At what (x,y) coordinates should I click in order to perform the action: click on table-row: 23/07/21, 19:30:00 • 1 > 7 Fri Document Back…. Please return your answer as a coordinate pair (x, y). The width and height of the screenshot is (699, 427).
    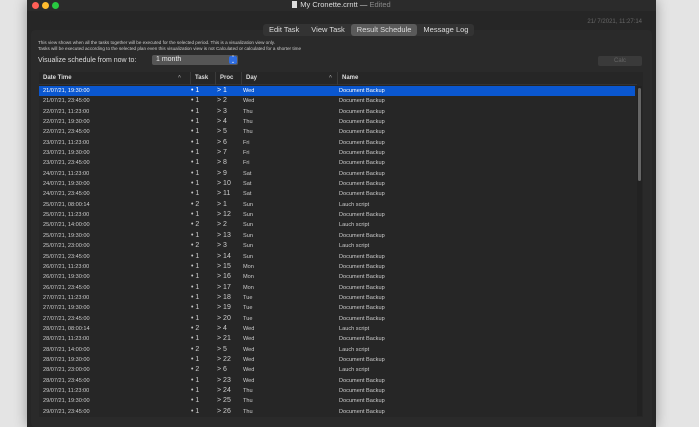
    Looking at the image, I should click on (337, 153).